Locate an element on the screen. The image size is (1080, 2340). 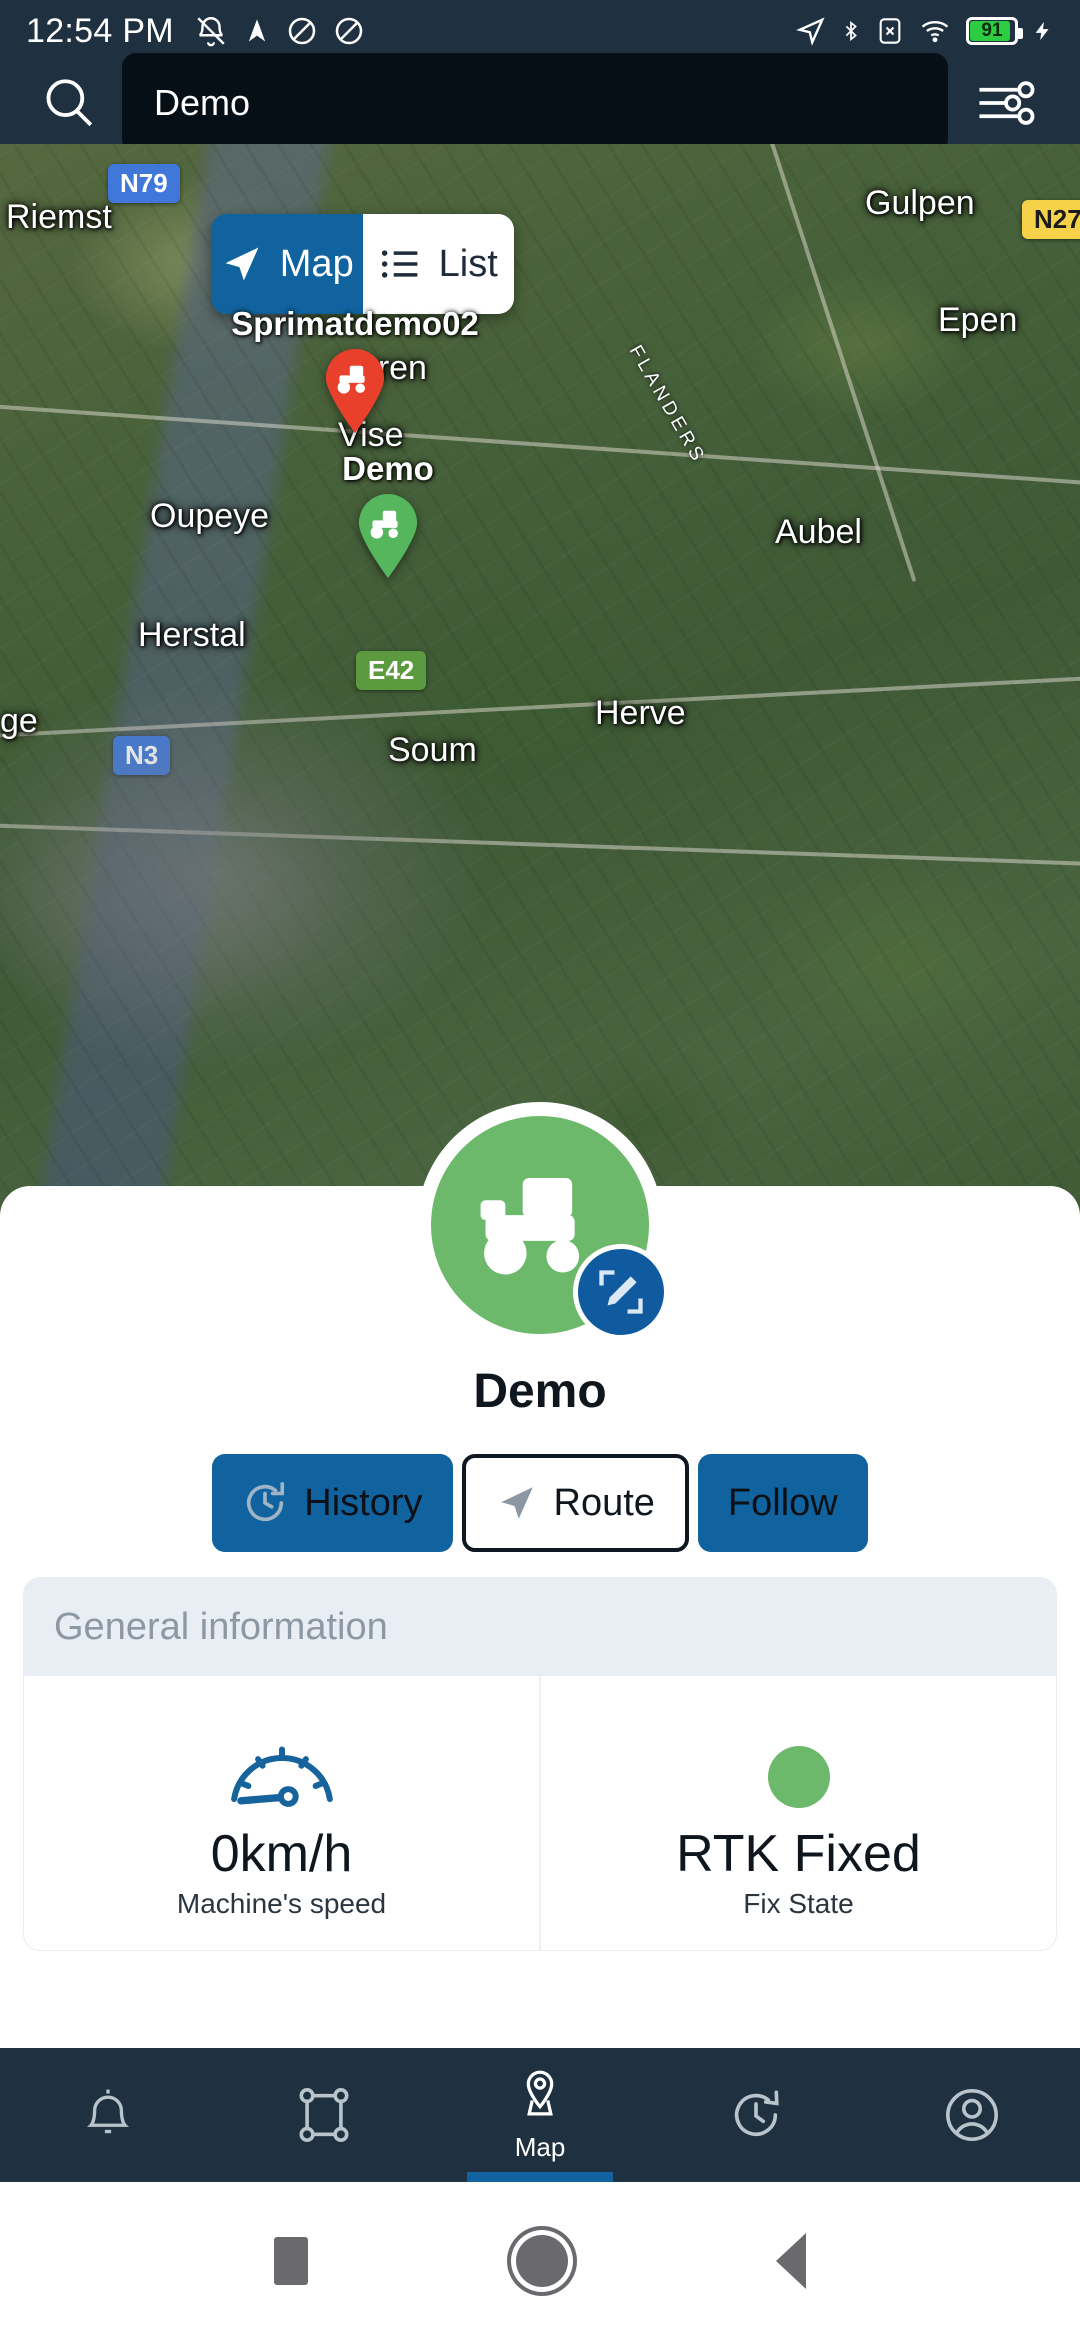
bluetooth-icon is located at coordinates (851, 31).